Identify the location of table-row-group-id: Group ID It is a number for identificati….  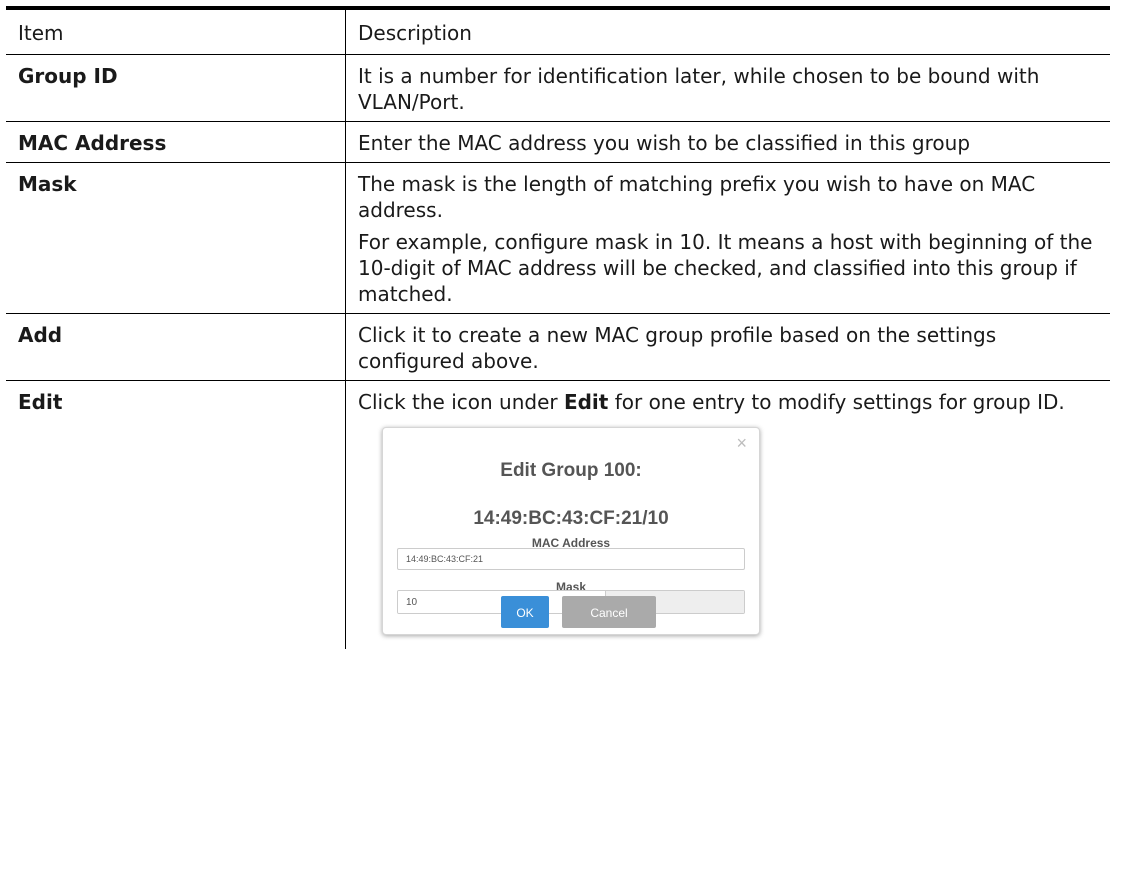
(558, 88).